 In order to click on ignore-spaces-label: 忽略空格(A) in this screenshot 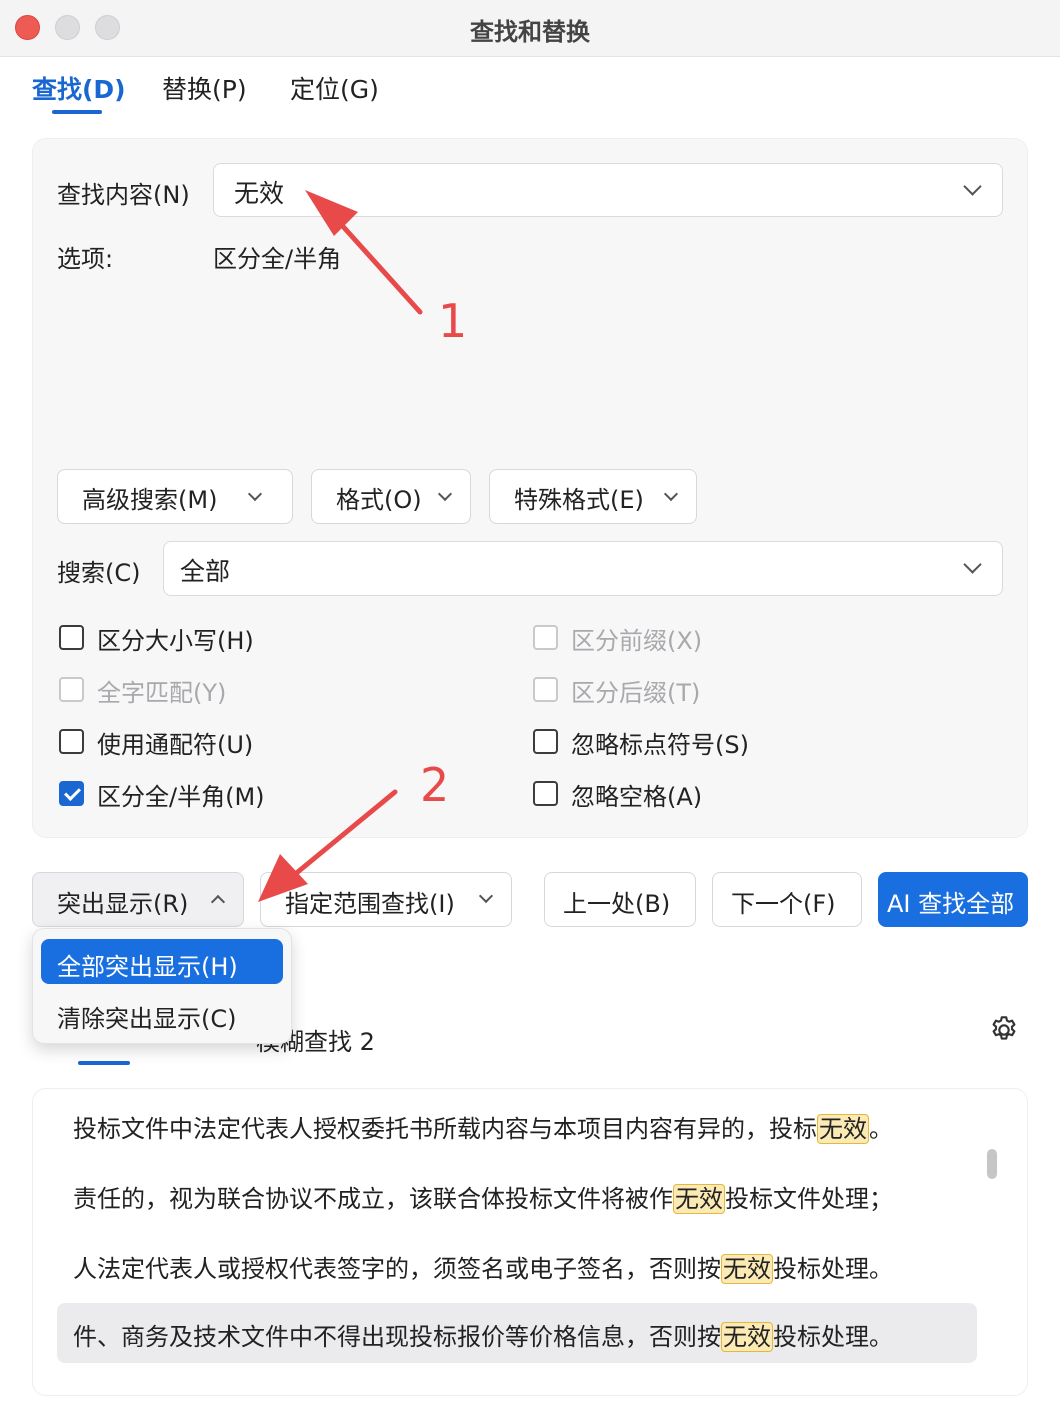, I will do `click(637, 797)`.